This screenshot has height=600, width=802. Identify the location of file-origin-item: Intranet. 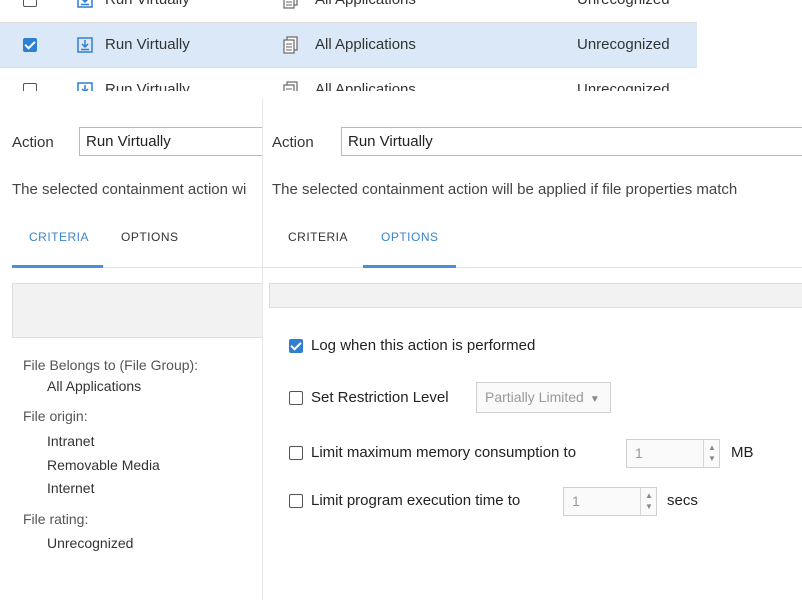
(71, 441).